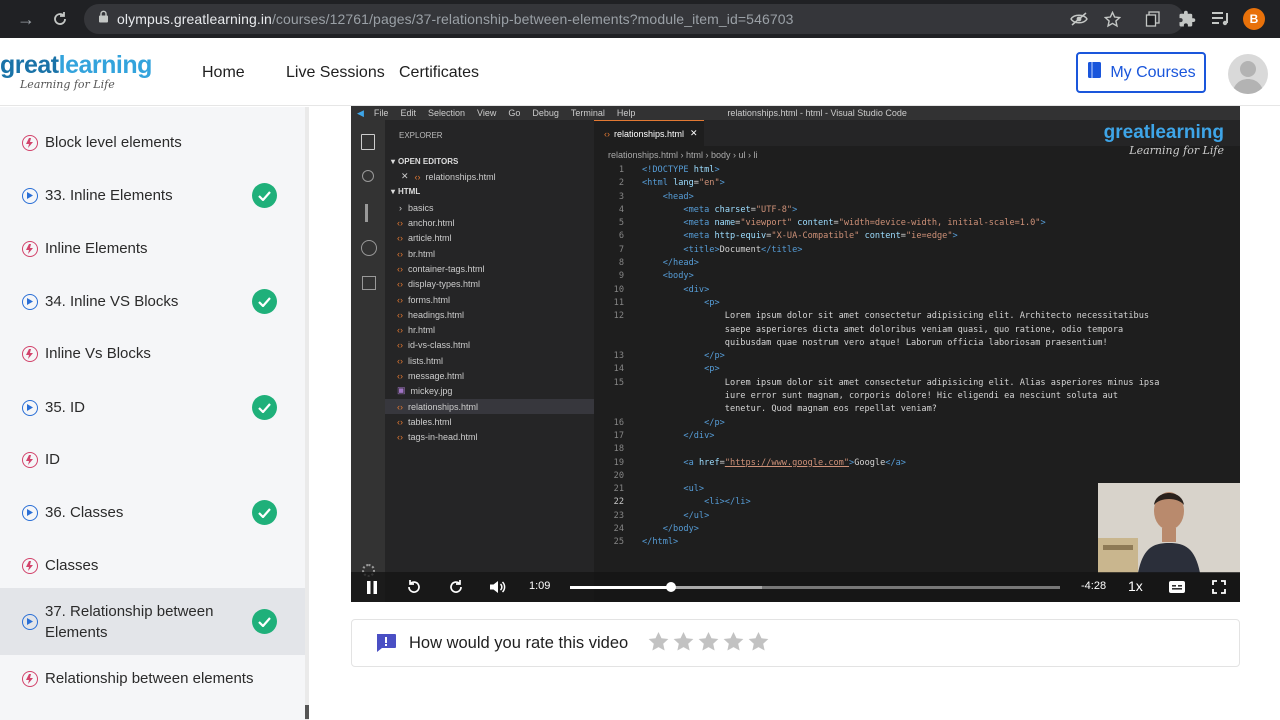 The image size is (1280, 720). I want to click on progress-track, so click(815, 587).